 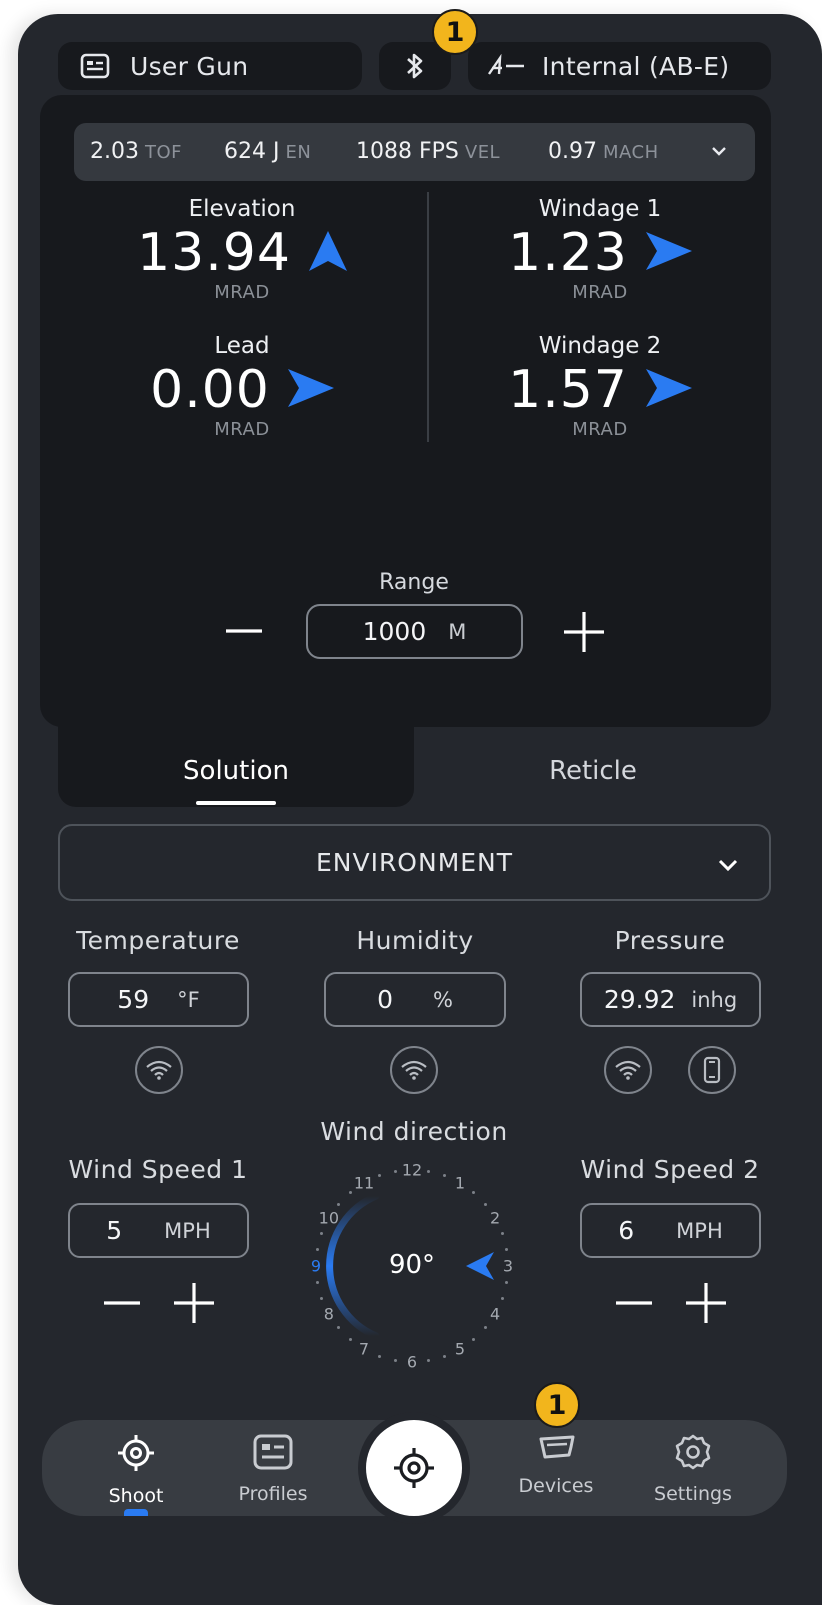 I want to click on tab-reticle: Reticle, so click(x=593, y=771).